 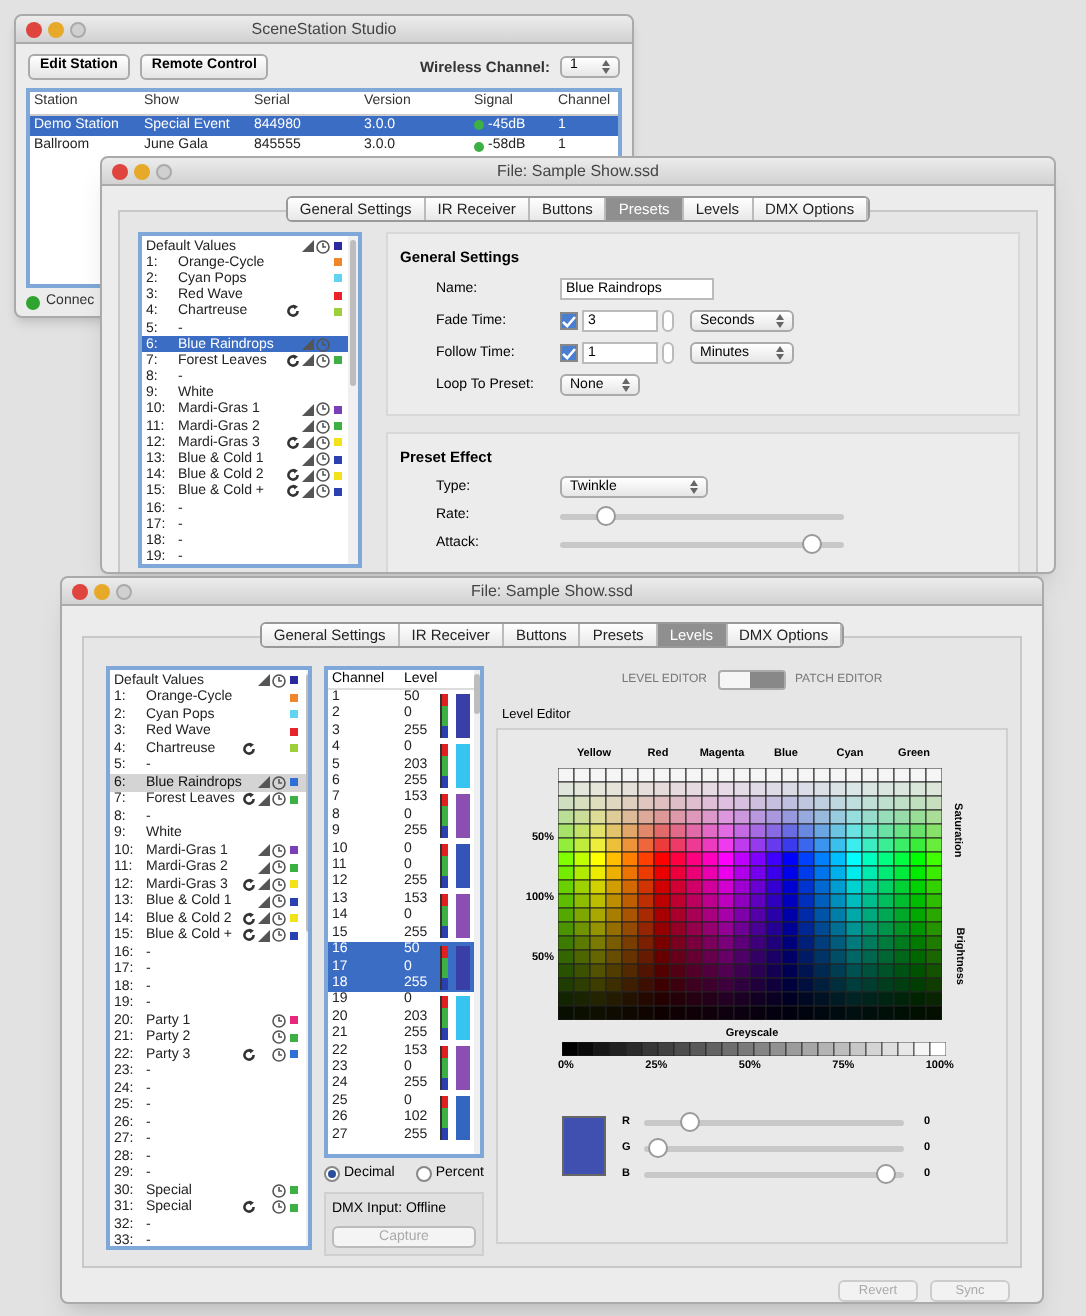 I want to click on color-grid-drawing, so click(x=750, y=894).